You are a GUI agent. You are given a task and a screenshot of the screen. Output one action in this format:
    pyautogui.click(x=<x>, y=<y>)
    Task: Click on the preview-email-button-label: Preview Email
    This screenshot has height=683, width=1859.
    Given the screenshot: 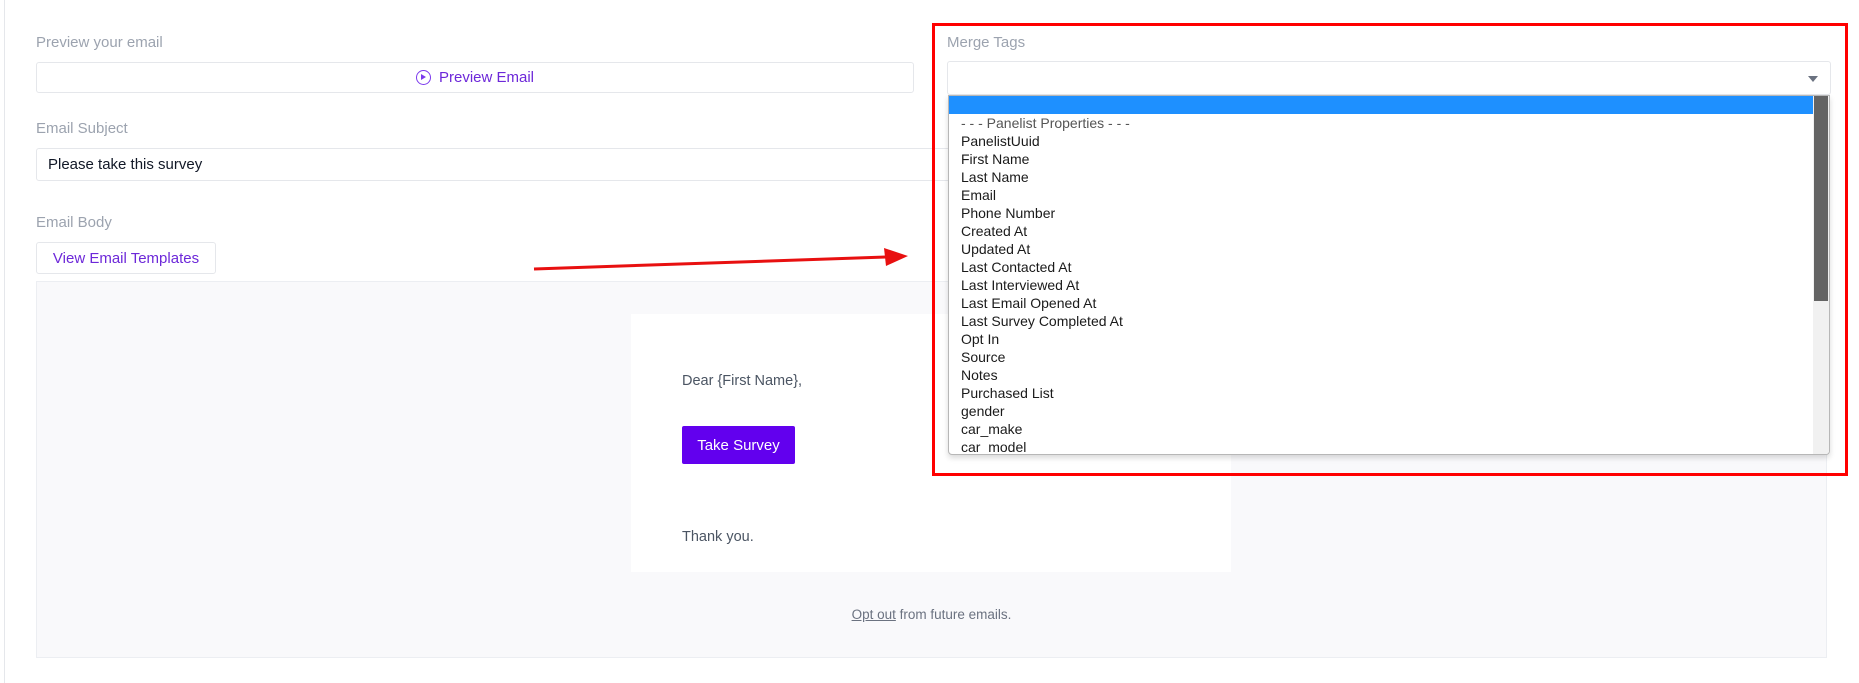 What is the action you would take?
    pyautogui.click(x=486, y=77)
    